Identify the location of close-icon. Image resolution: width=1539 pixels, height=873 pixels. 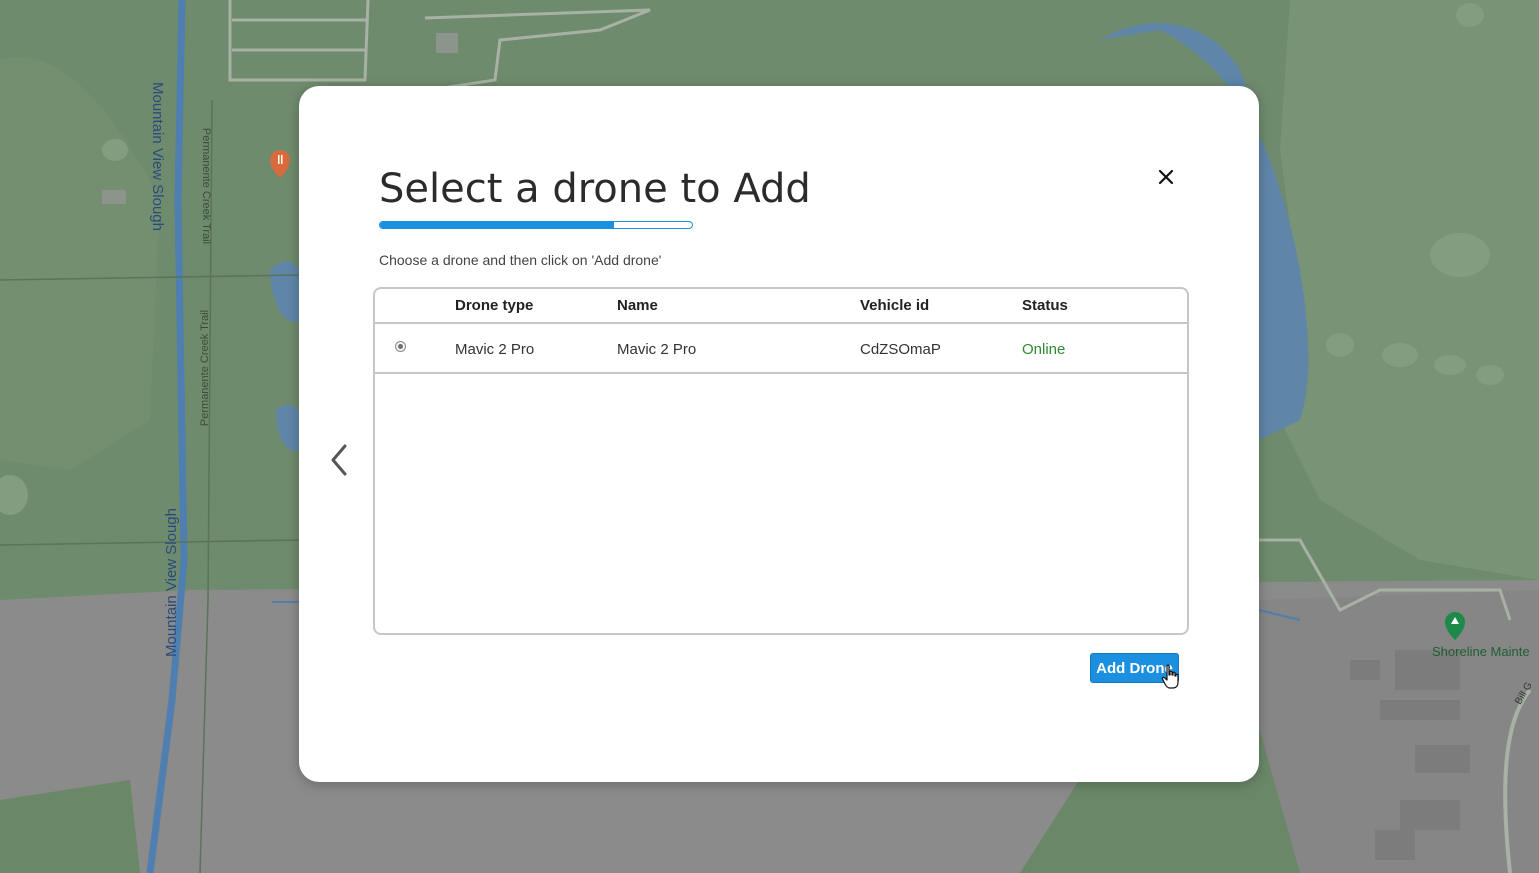
(1166, 177).